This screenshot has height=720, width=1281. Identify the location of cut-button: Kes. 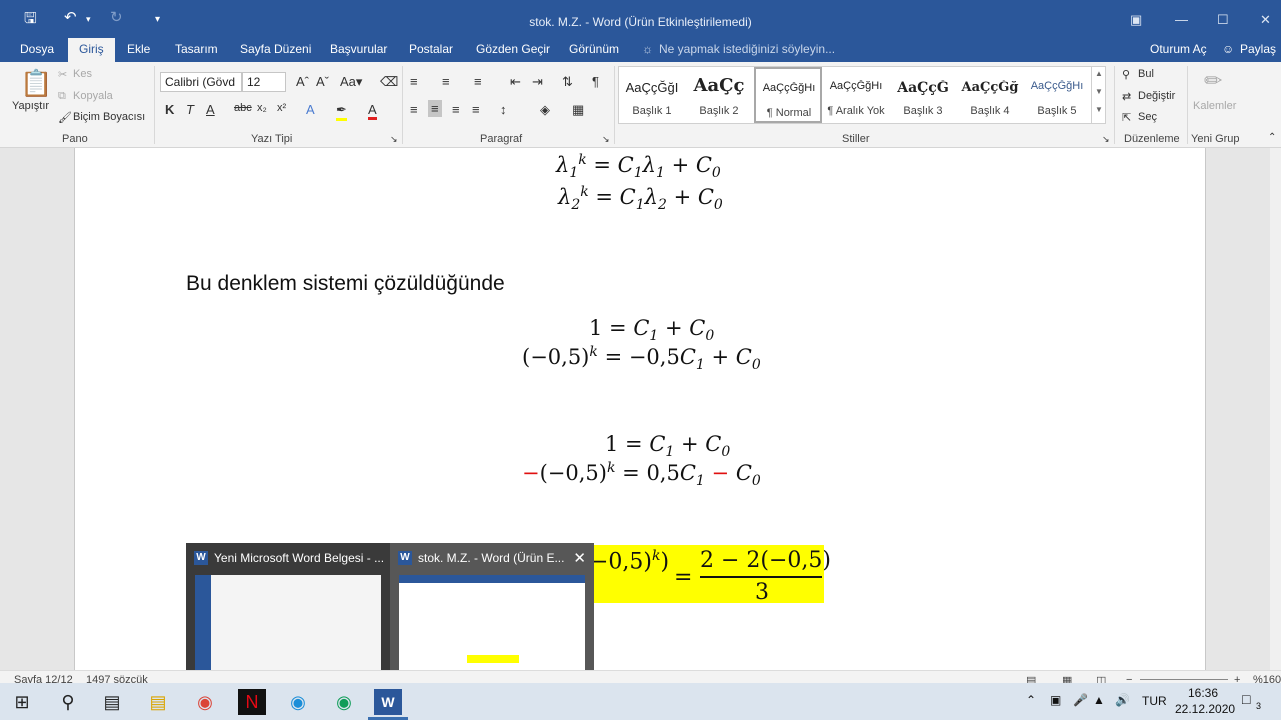
(82, 74).